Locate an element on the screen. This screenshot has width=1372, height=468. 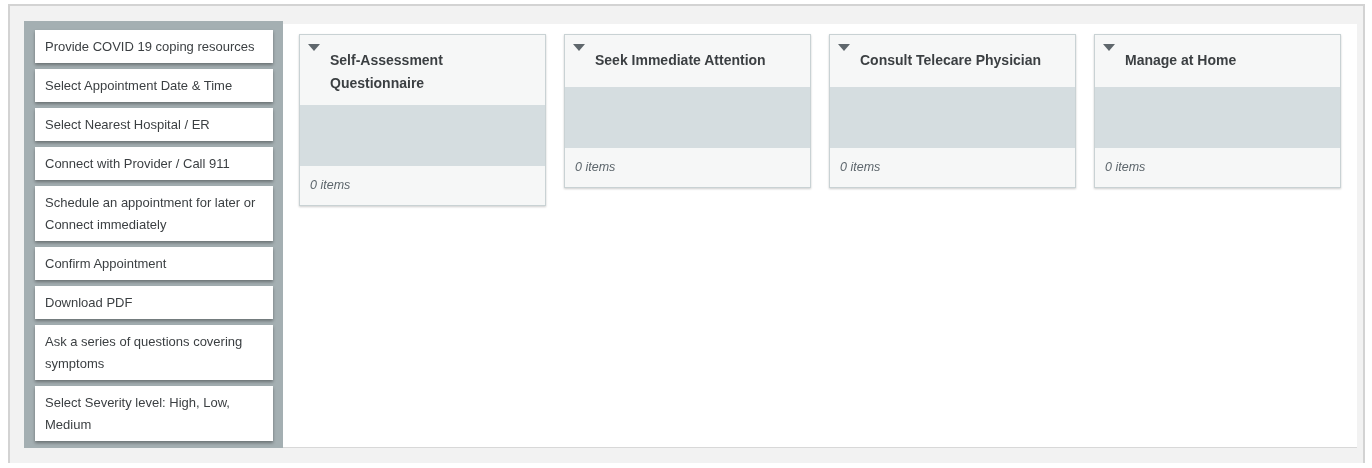
sort-card: Ask a series of questions covering symptoms is located at coordinates (154, 352).